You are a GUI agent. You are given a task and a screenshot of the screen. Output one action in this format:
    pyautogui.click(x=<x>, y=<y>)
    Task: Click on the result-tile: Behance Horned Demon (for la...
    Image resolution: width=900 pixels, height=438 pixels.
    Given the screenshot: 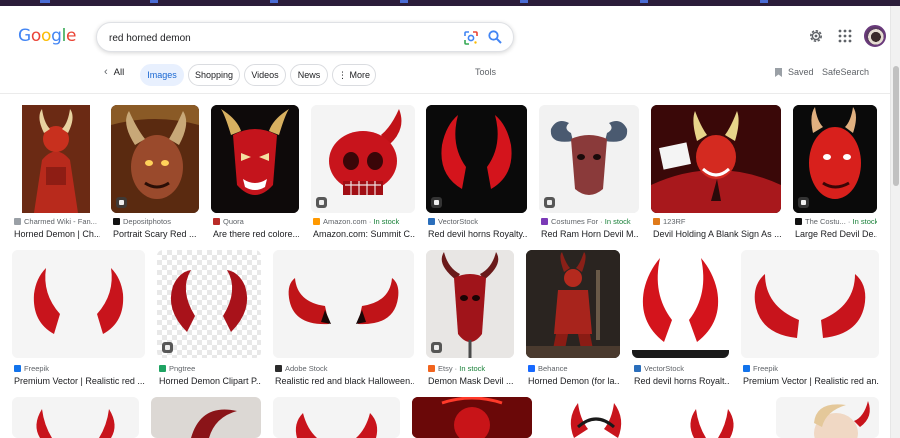 What is the action you would take?
    pyautogui.click(x=573, y=319)
    